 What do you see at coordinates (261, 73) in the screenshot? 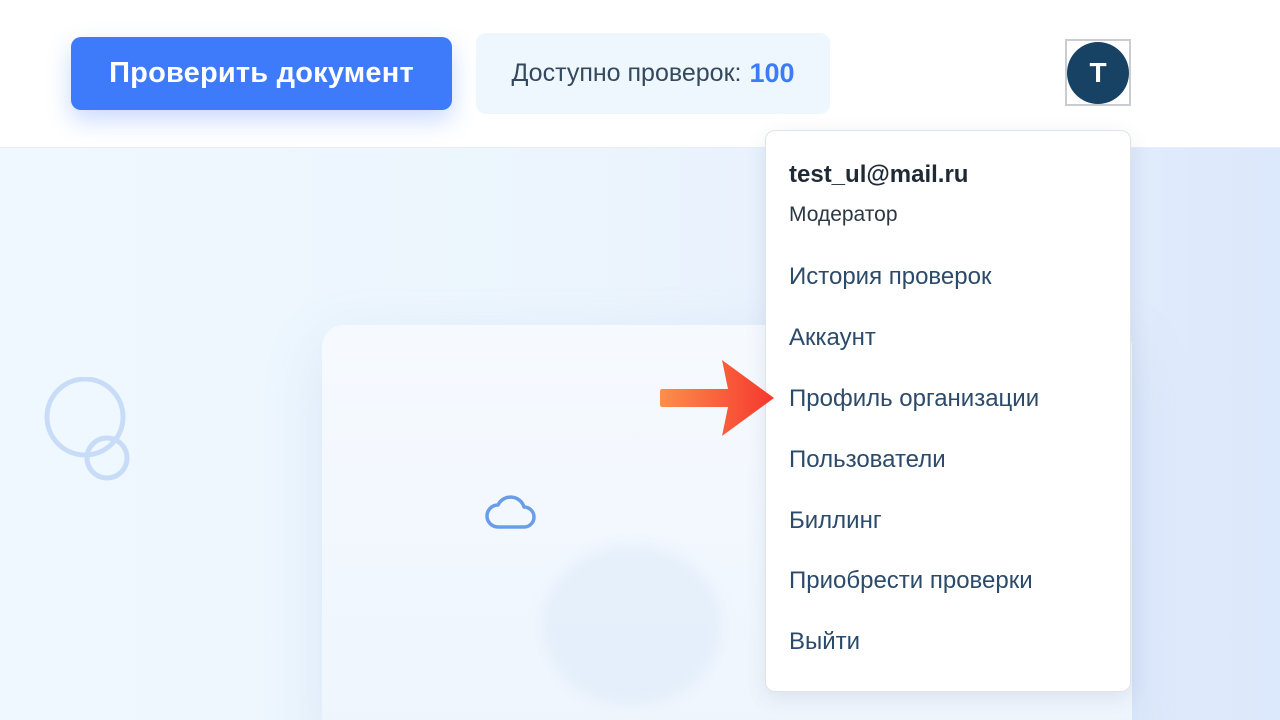
I see `check-document-button: Проверить документ` at bounding box center [261, 73].